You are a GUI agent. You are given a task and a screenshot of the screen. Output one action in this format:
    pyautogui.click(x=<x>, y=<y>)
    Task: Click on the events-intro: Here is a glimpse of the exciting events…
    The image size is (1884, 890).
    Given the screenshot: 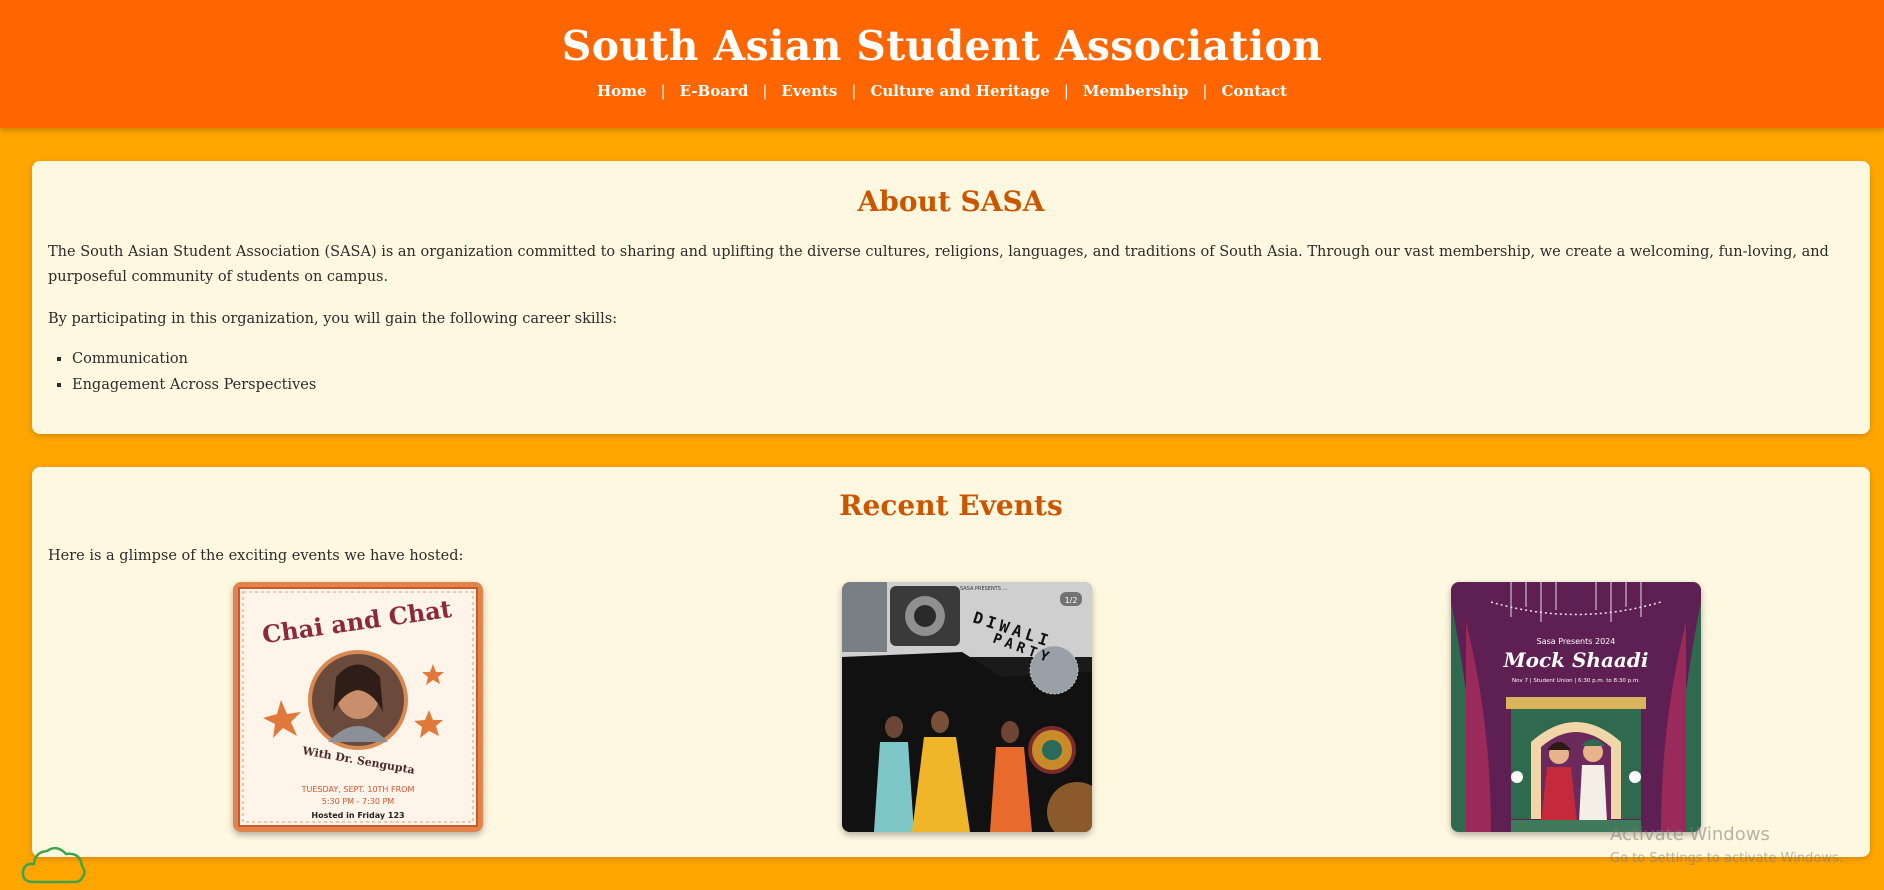 What is the action you would take?
    pyautogui.click(x=256, y=556)
    